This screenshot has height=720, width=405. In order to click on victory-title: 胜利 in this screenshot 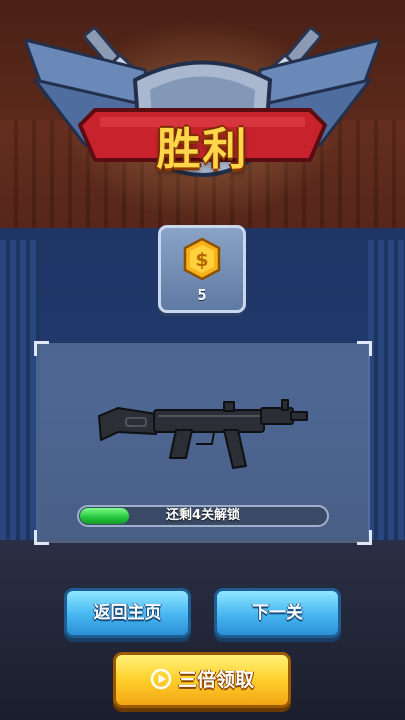, I will do `click(202, 149)`.